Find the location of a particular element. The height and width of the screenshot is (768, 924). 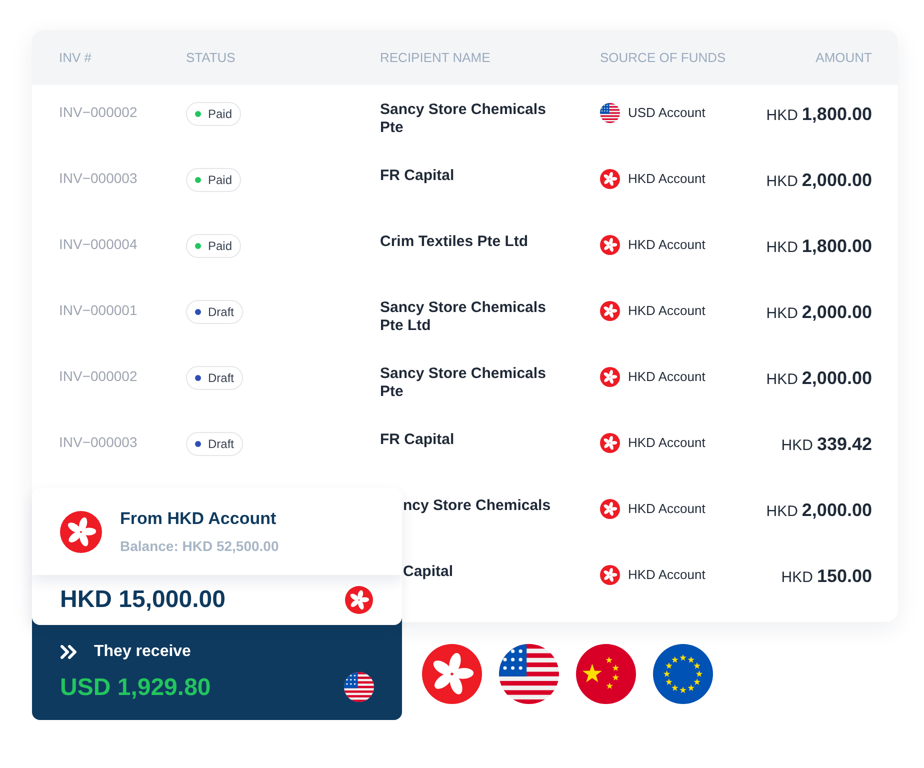

column-header: RECIPIENT NAME is located at coordinates (436, 57).